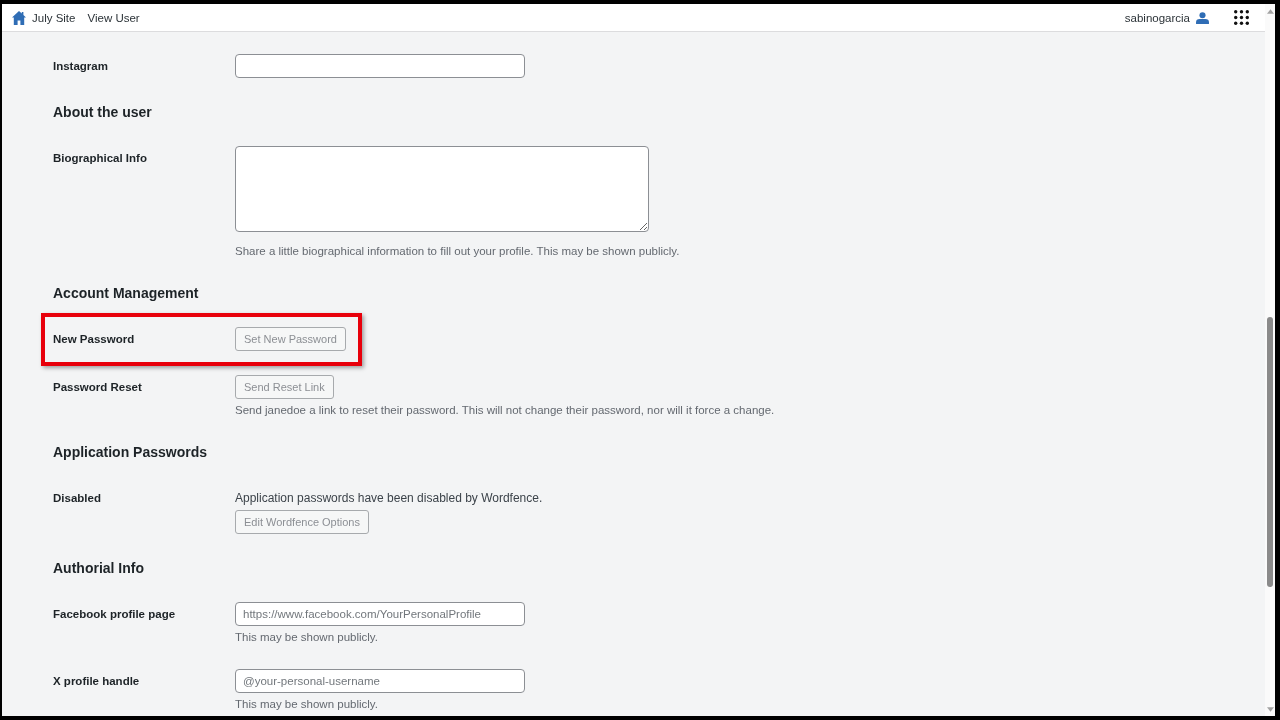  Describe the element at coordinates (100, 158) in the screenshot. I see `field-label: Biographical Info` at that location.